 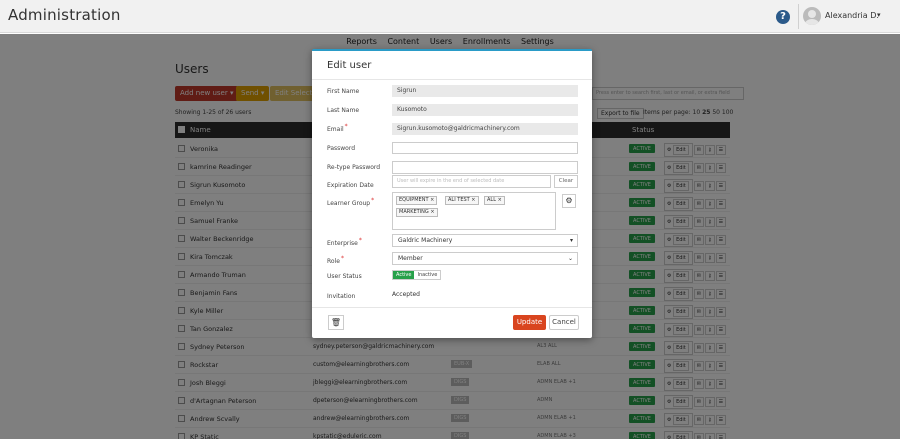 I want to click on learner-group-select: EQUIPMENT × ALI TEST × ALL × MARKETING ×, so click(x=474, y=211).